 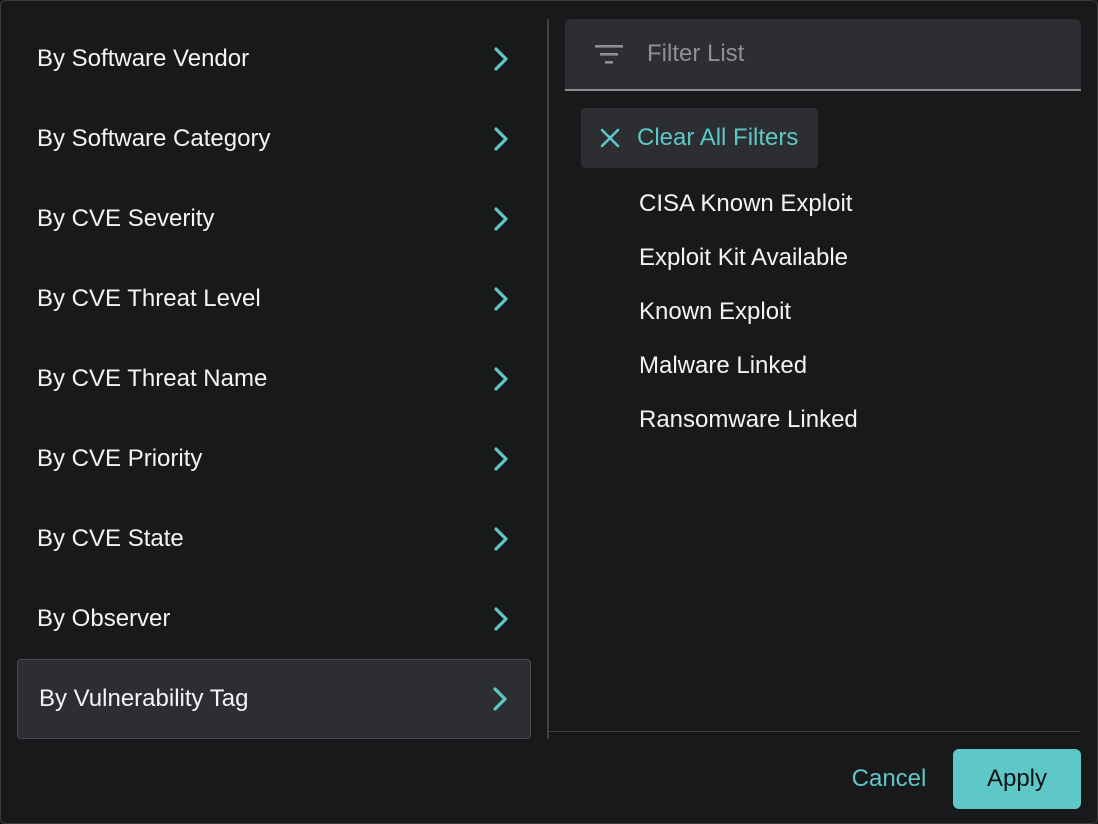 What do you see at coordinates (149, 298) in the screenshot?
I see `category-label: By CVE Threat Level` at bounding box center [149, 298].